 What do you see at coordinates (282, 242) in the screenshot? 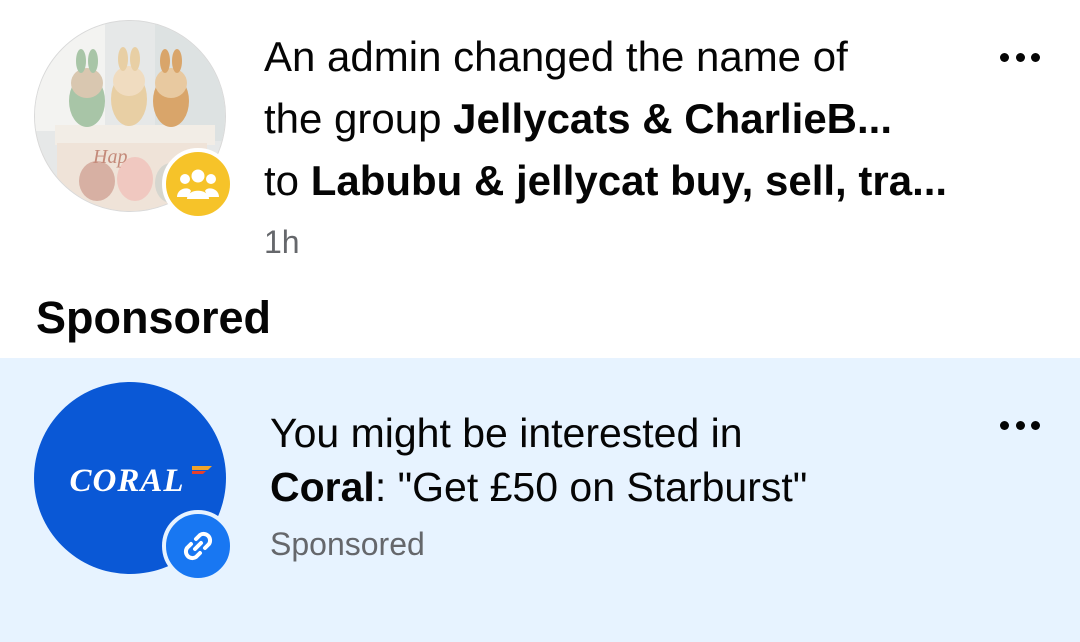
I see `notification-timestamp: 1h` at bounding box center [282, 242].